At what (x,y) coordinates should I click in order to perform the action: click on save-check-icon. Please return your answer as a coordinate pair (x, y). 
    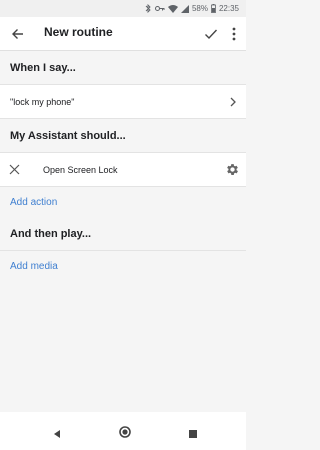
    Looking at the image, I should click on (211, 34).